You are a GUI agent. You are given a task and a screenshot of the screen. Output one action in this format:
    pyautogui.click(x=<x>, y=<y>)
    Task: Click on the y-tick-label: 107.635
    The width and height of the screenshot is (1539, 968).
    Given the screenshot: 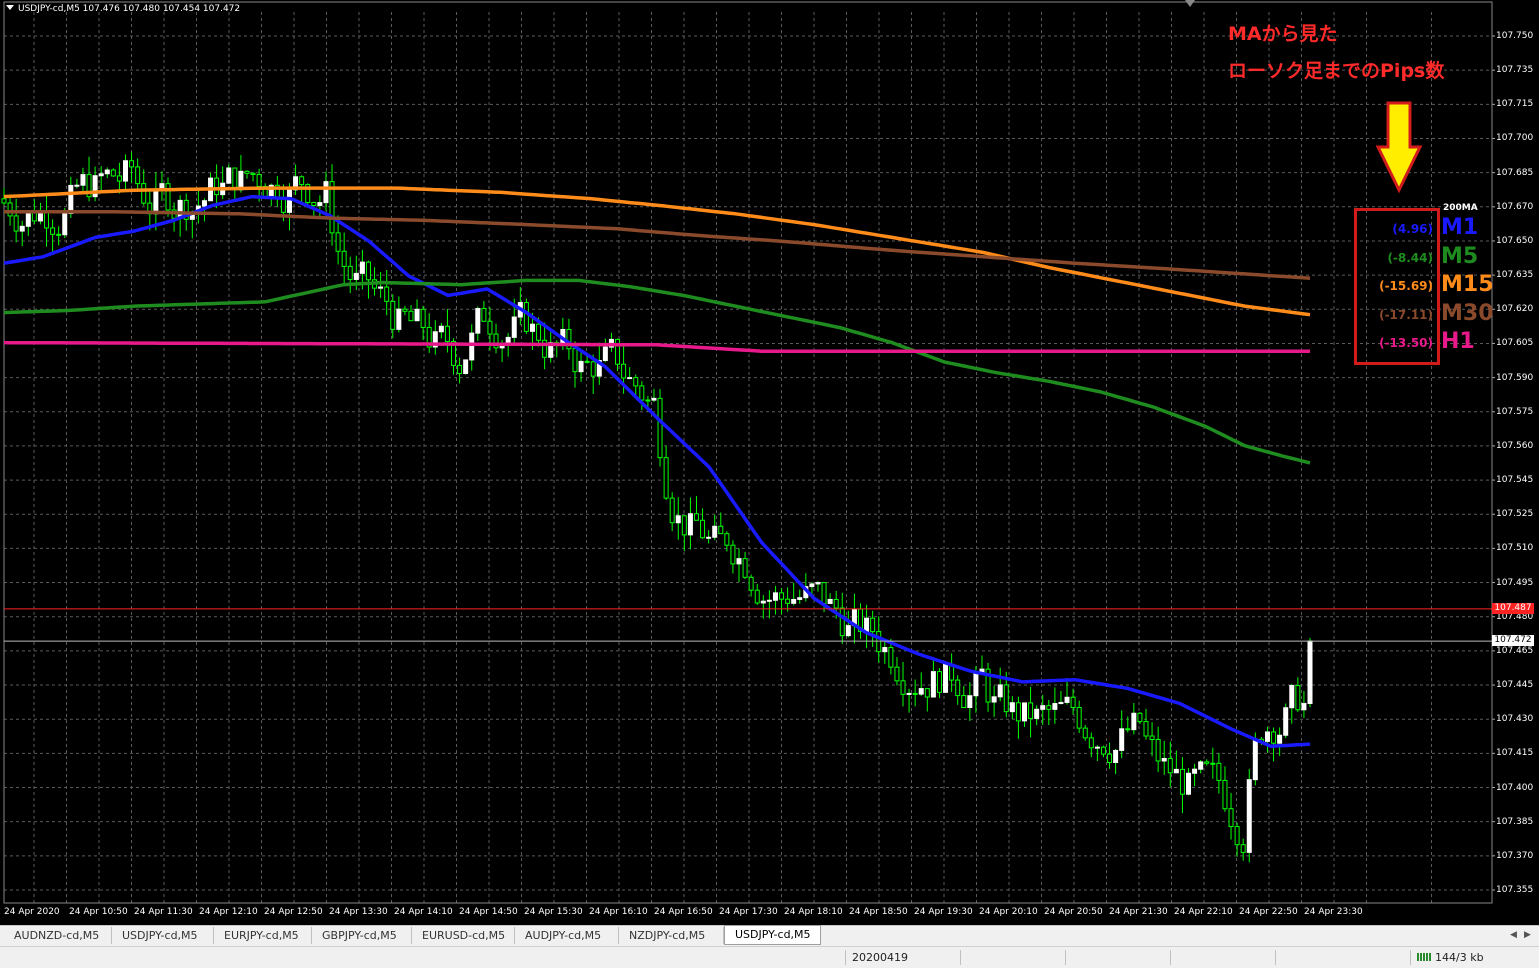 What is the action you would take?
    pyautogui.click(x=1515, y=275)
    